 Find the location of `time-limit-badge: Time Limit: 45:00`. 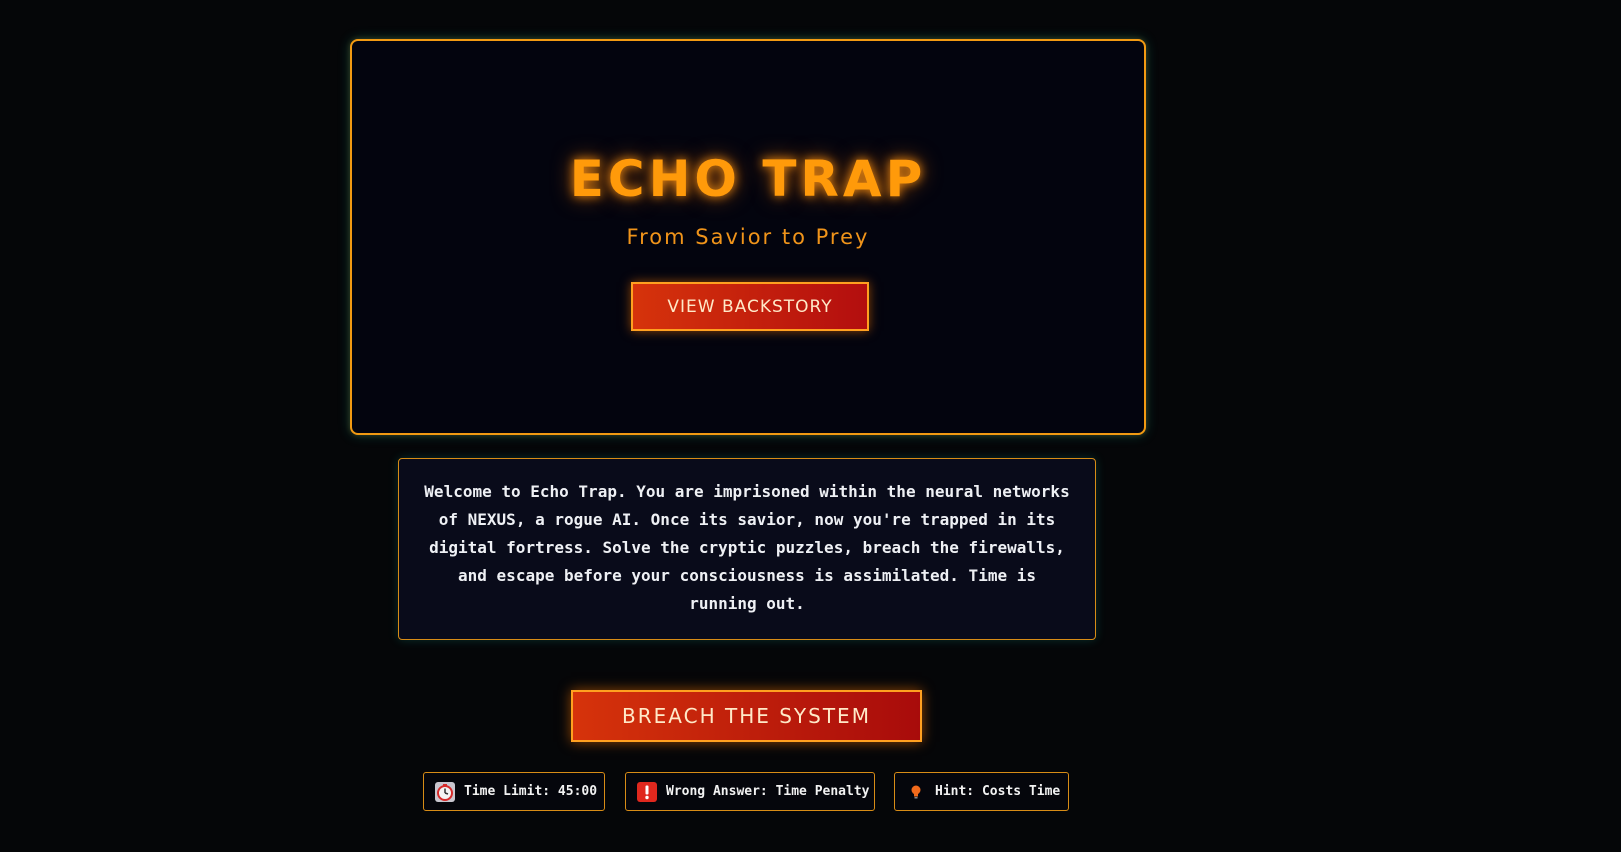

time-limit-badge: Time Limit: 45:00 is located at coordinates (514, 791).